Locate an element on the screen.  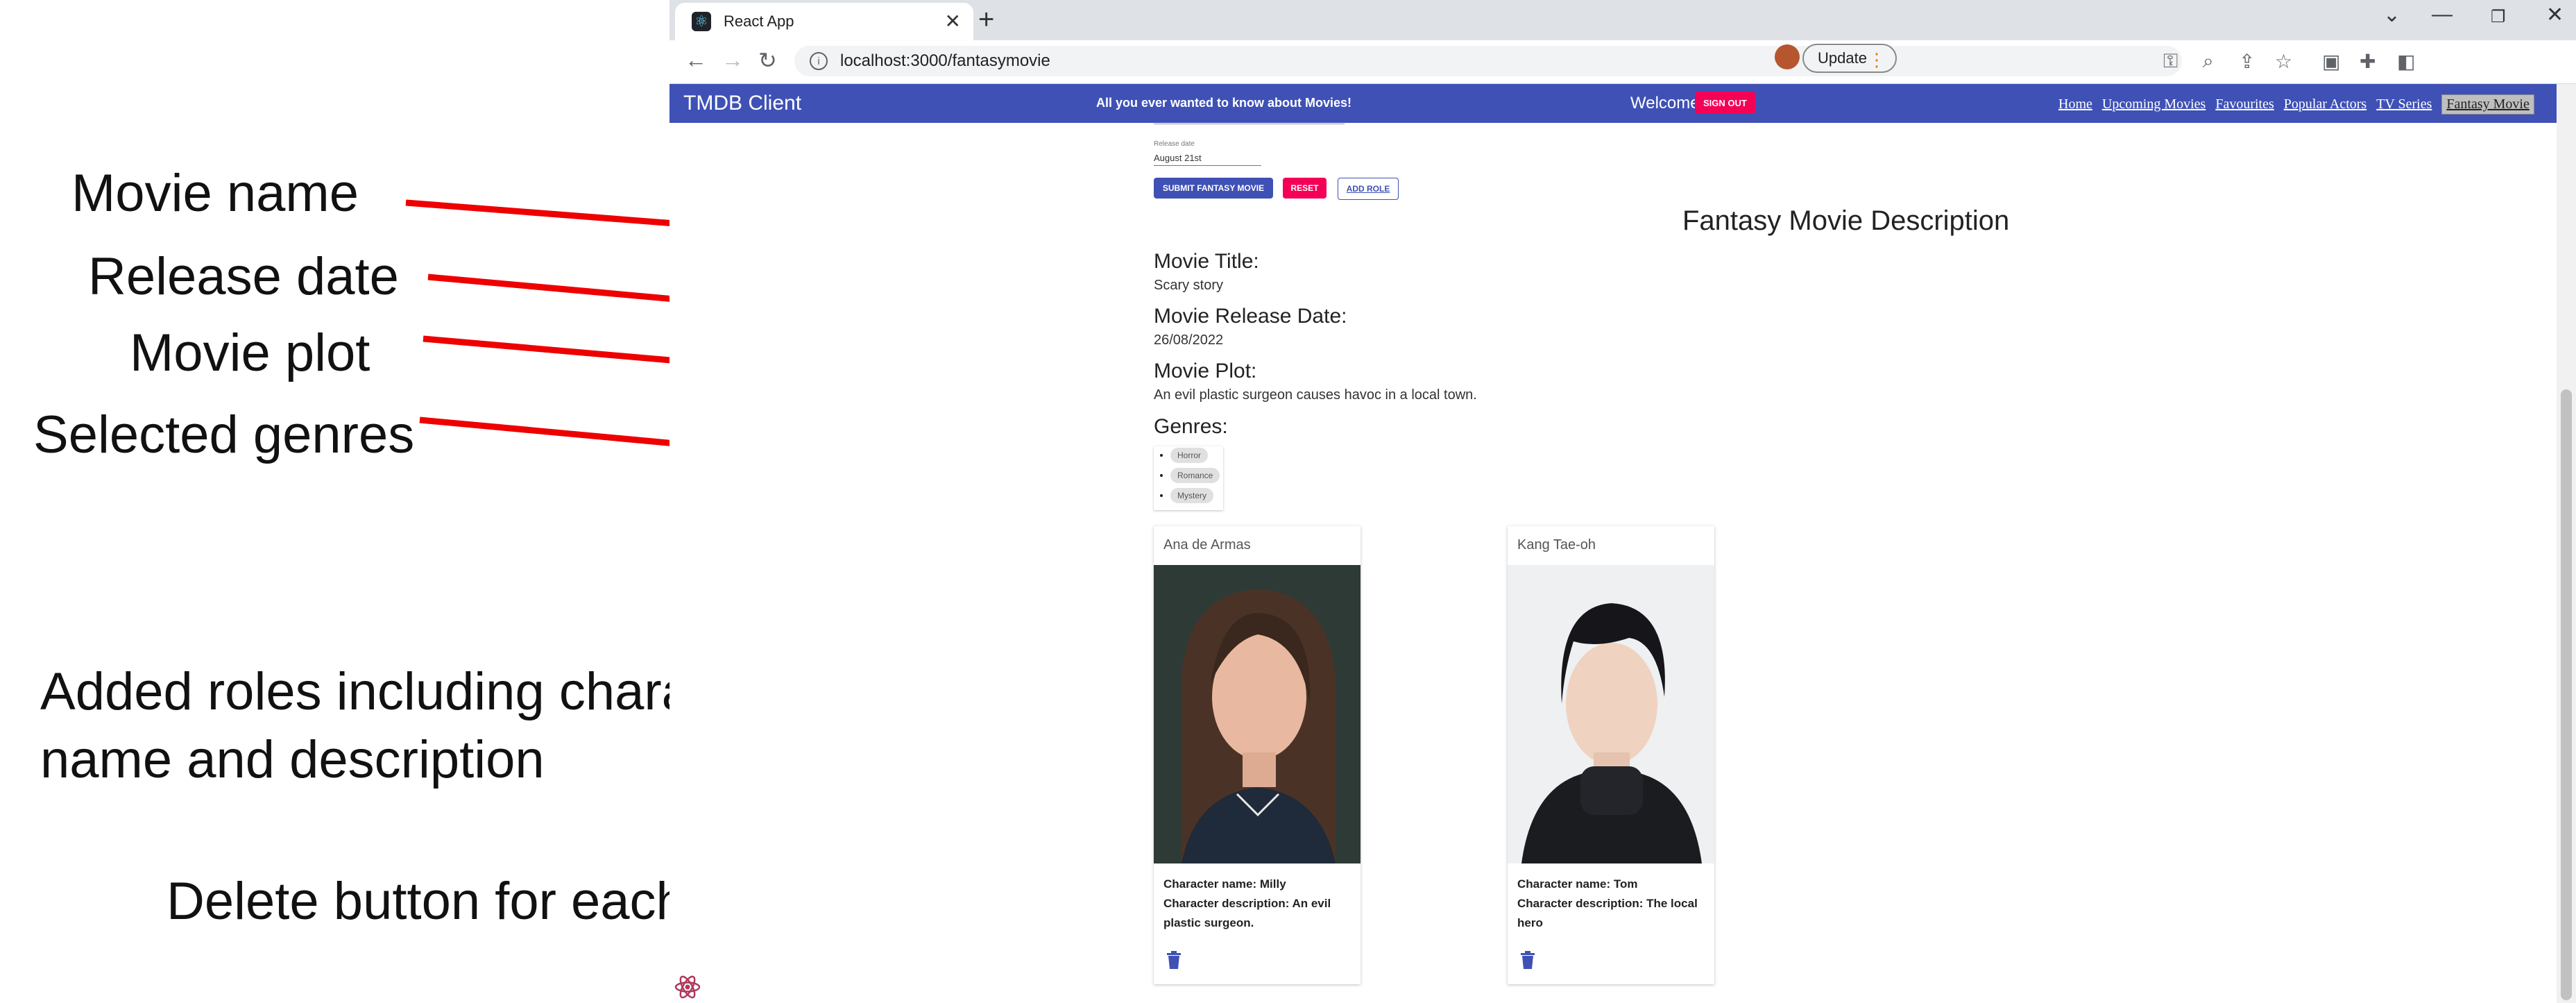
update-button: Update ⋮ is located at coordinates (1849, 58).